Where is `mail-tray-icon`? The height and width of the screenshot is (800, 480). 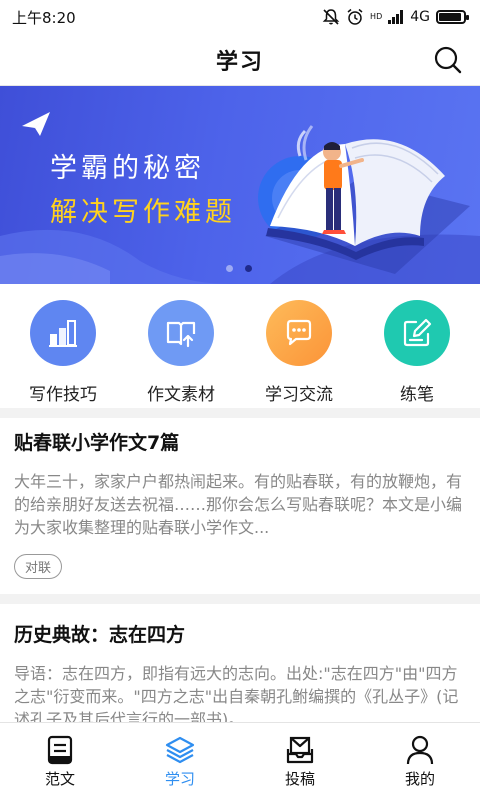
mail-tray-icon is located at coordinates (300, 750).